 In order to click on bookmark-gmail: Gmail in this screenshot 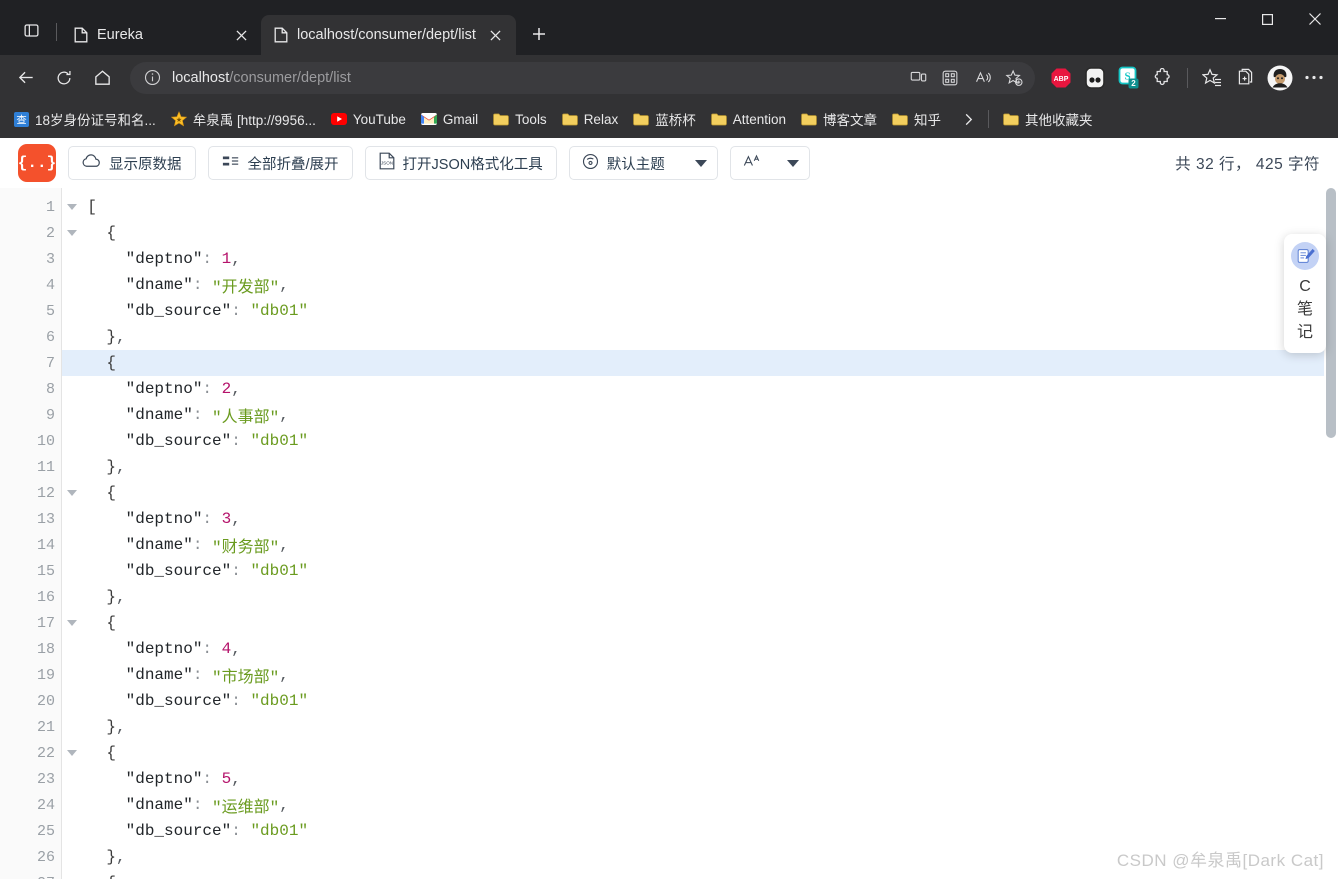, I will do `click(449, 119)`.